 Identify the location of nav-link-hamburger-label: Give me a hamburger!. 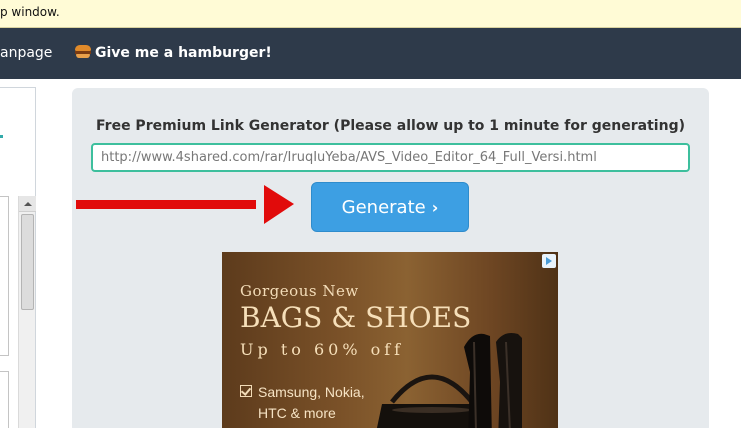
(183, 53).